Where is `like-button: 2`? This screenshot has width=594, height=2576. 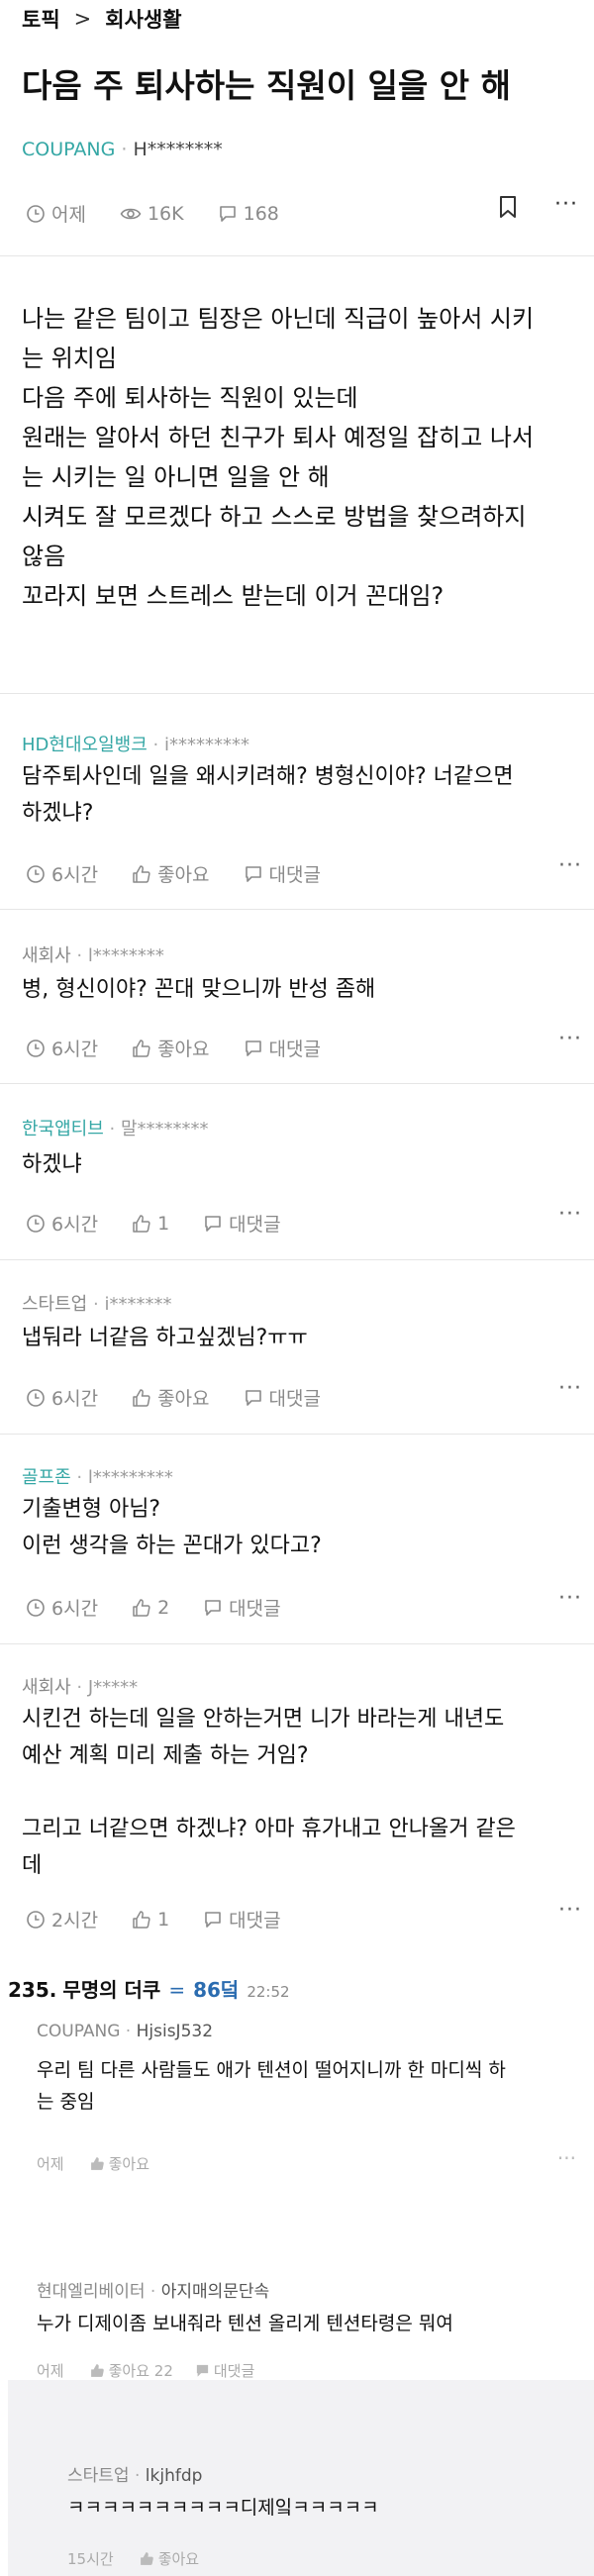
like-button: 2 is located at coordinates (150, 1608).